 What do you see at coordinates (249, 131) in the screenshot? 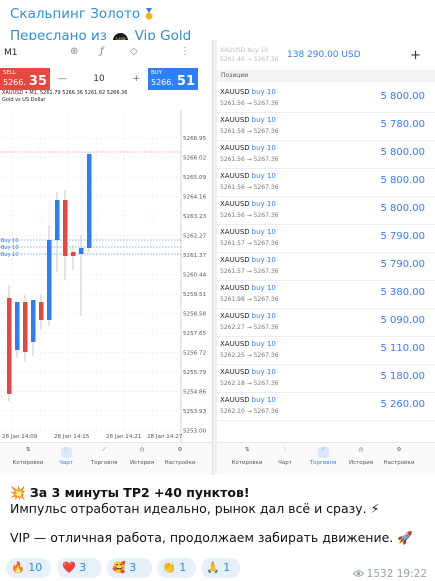
I see `position-prices: 5261.58 → 5267.36` at bounding box center [249, 131].